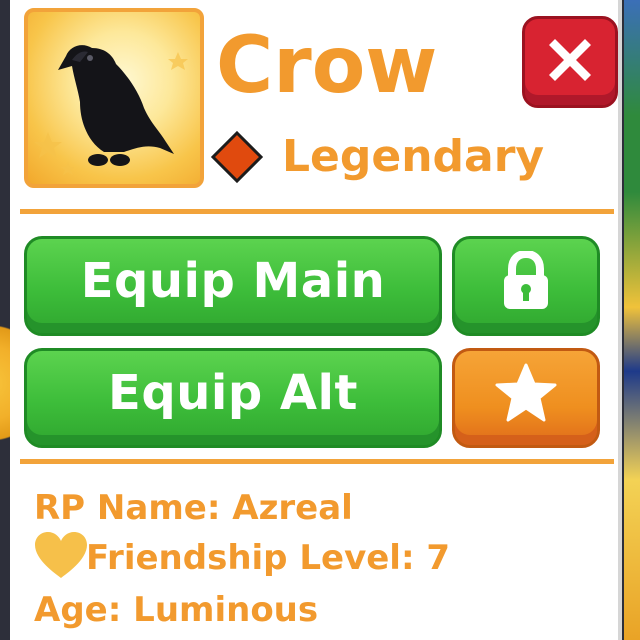 The image size is (640, 640). I want to click on age-value: Luminous, so click(226, 610).